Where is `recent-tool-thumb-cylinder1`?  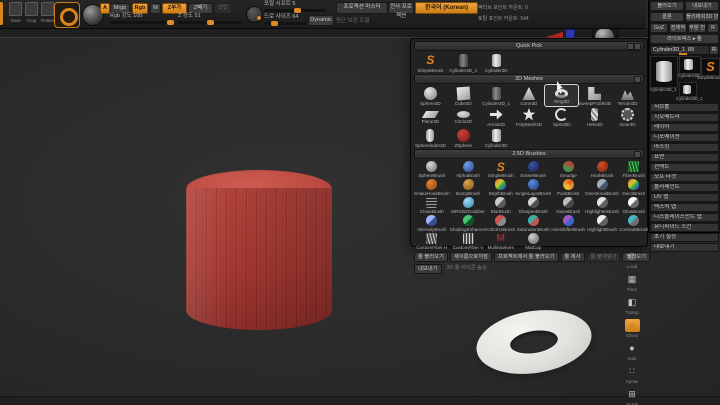 recent-tool-thumb-cylinder1 is located at coordinates (688, 89).